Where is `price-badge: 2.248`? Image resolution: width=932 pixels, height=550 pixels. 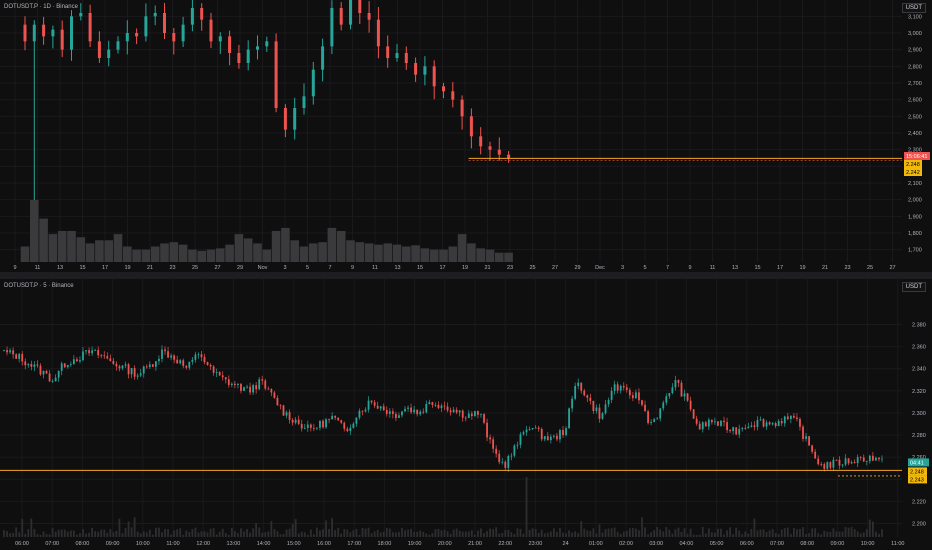
price-badge: 2.248 is located at coordinates (913, 165).